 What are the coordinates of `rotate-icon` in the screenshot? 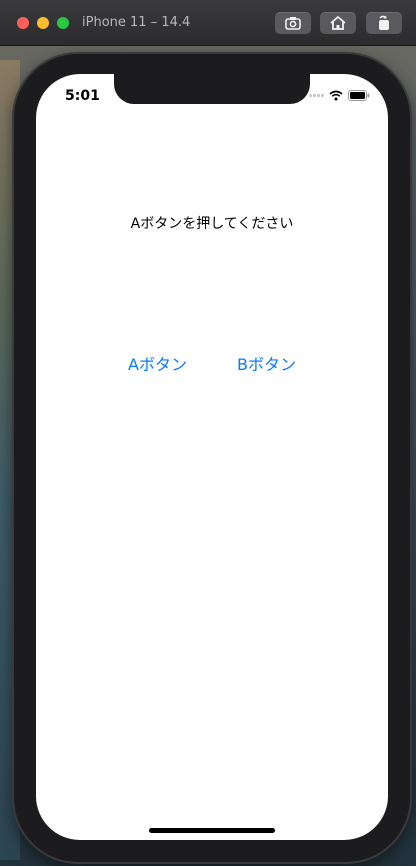 It's located at (384, 22).